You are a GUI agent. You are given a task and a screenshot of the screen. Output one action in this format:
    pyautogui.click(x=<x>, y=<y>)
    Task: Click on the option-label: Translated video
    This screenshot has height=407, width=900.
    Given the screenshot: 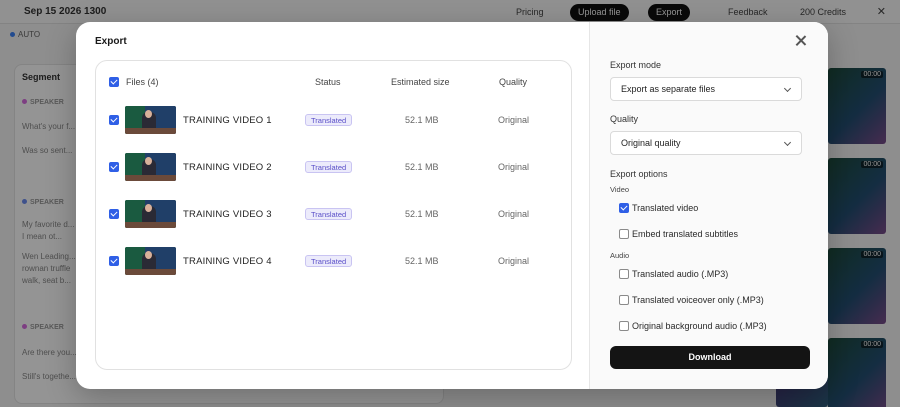 What is the action you would take?
    pyautogui.click(x=665, y=208)
    